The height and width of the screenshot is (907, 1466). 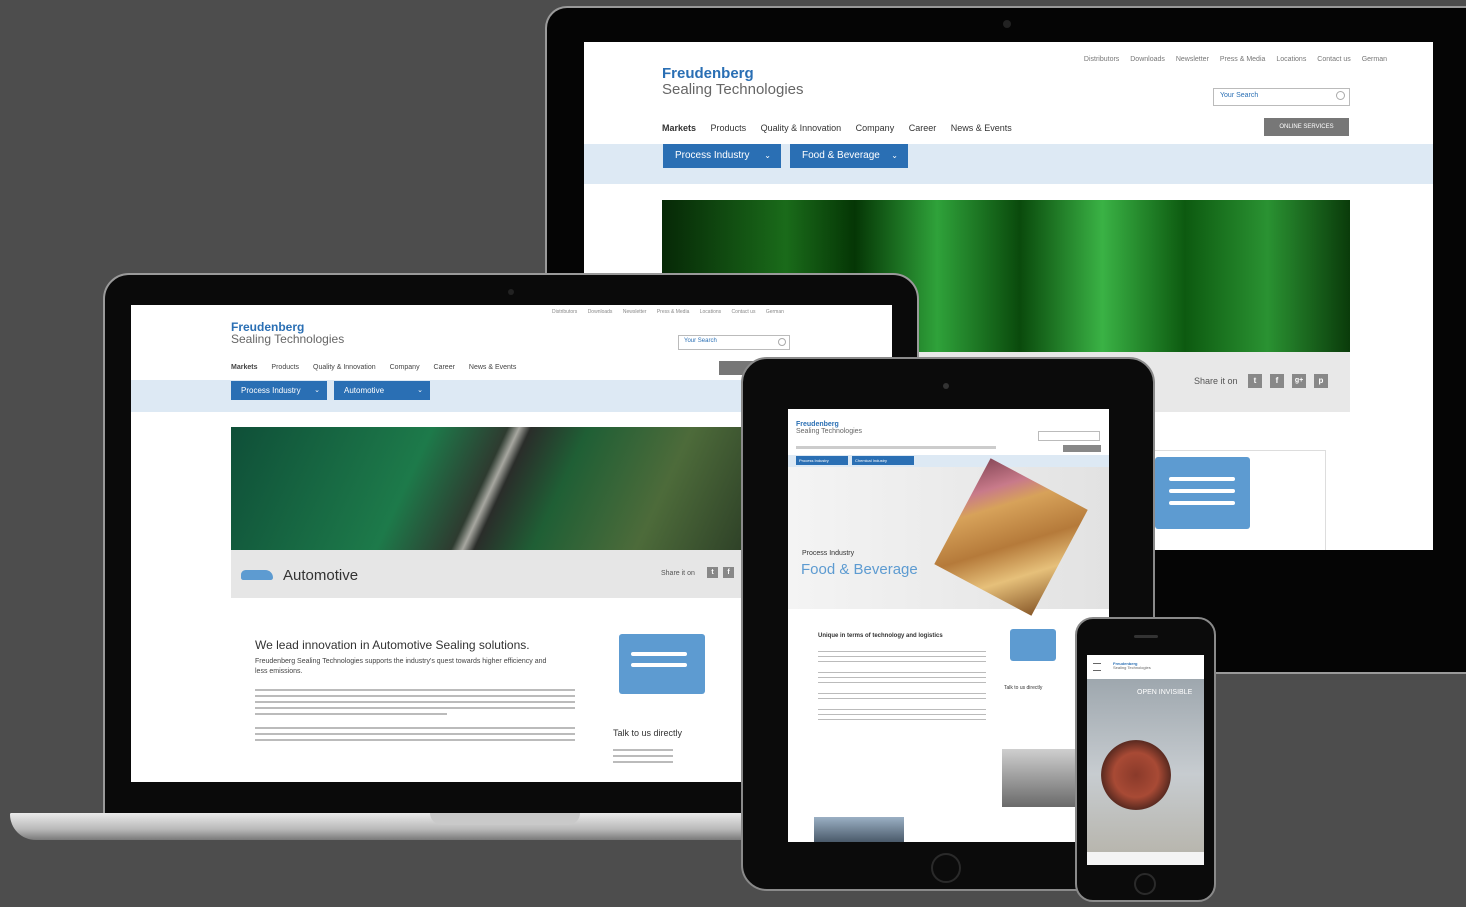 What do you see at coordinates (505, 819) in the screenshot?
I see `laptop-notch` at bounding box center [505, 819].